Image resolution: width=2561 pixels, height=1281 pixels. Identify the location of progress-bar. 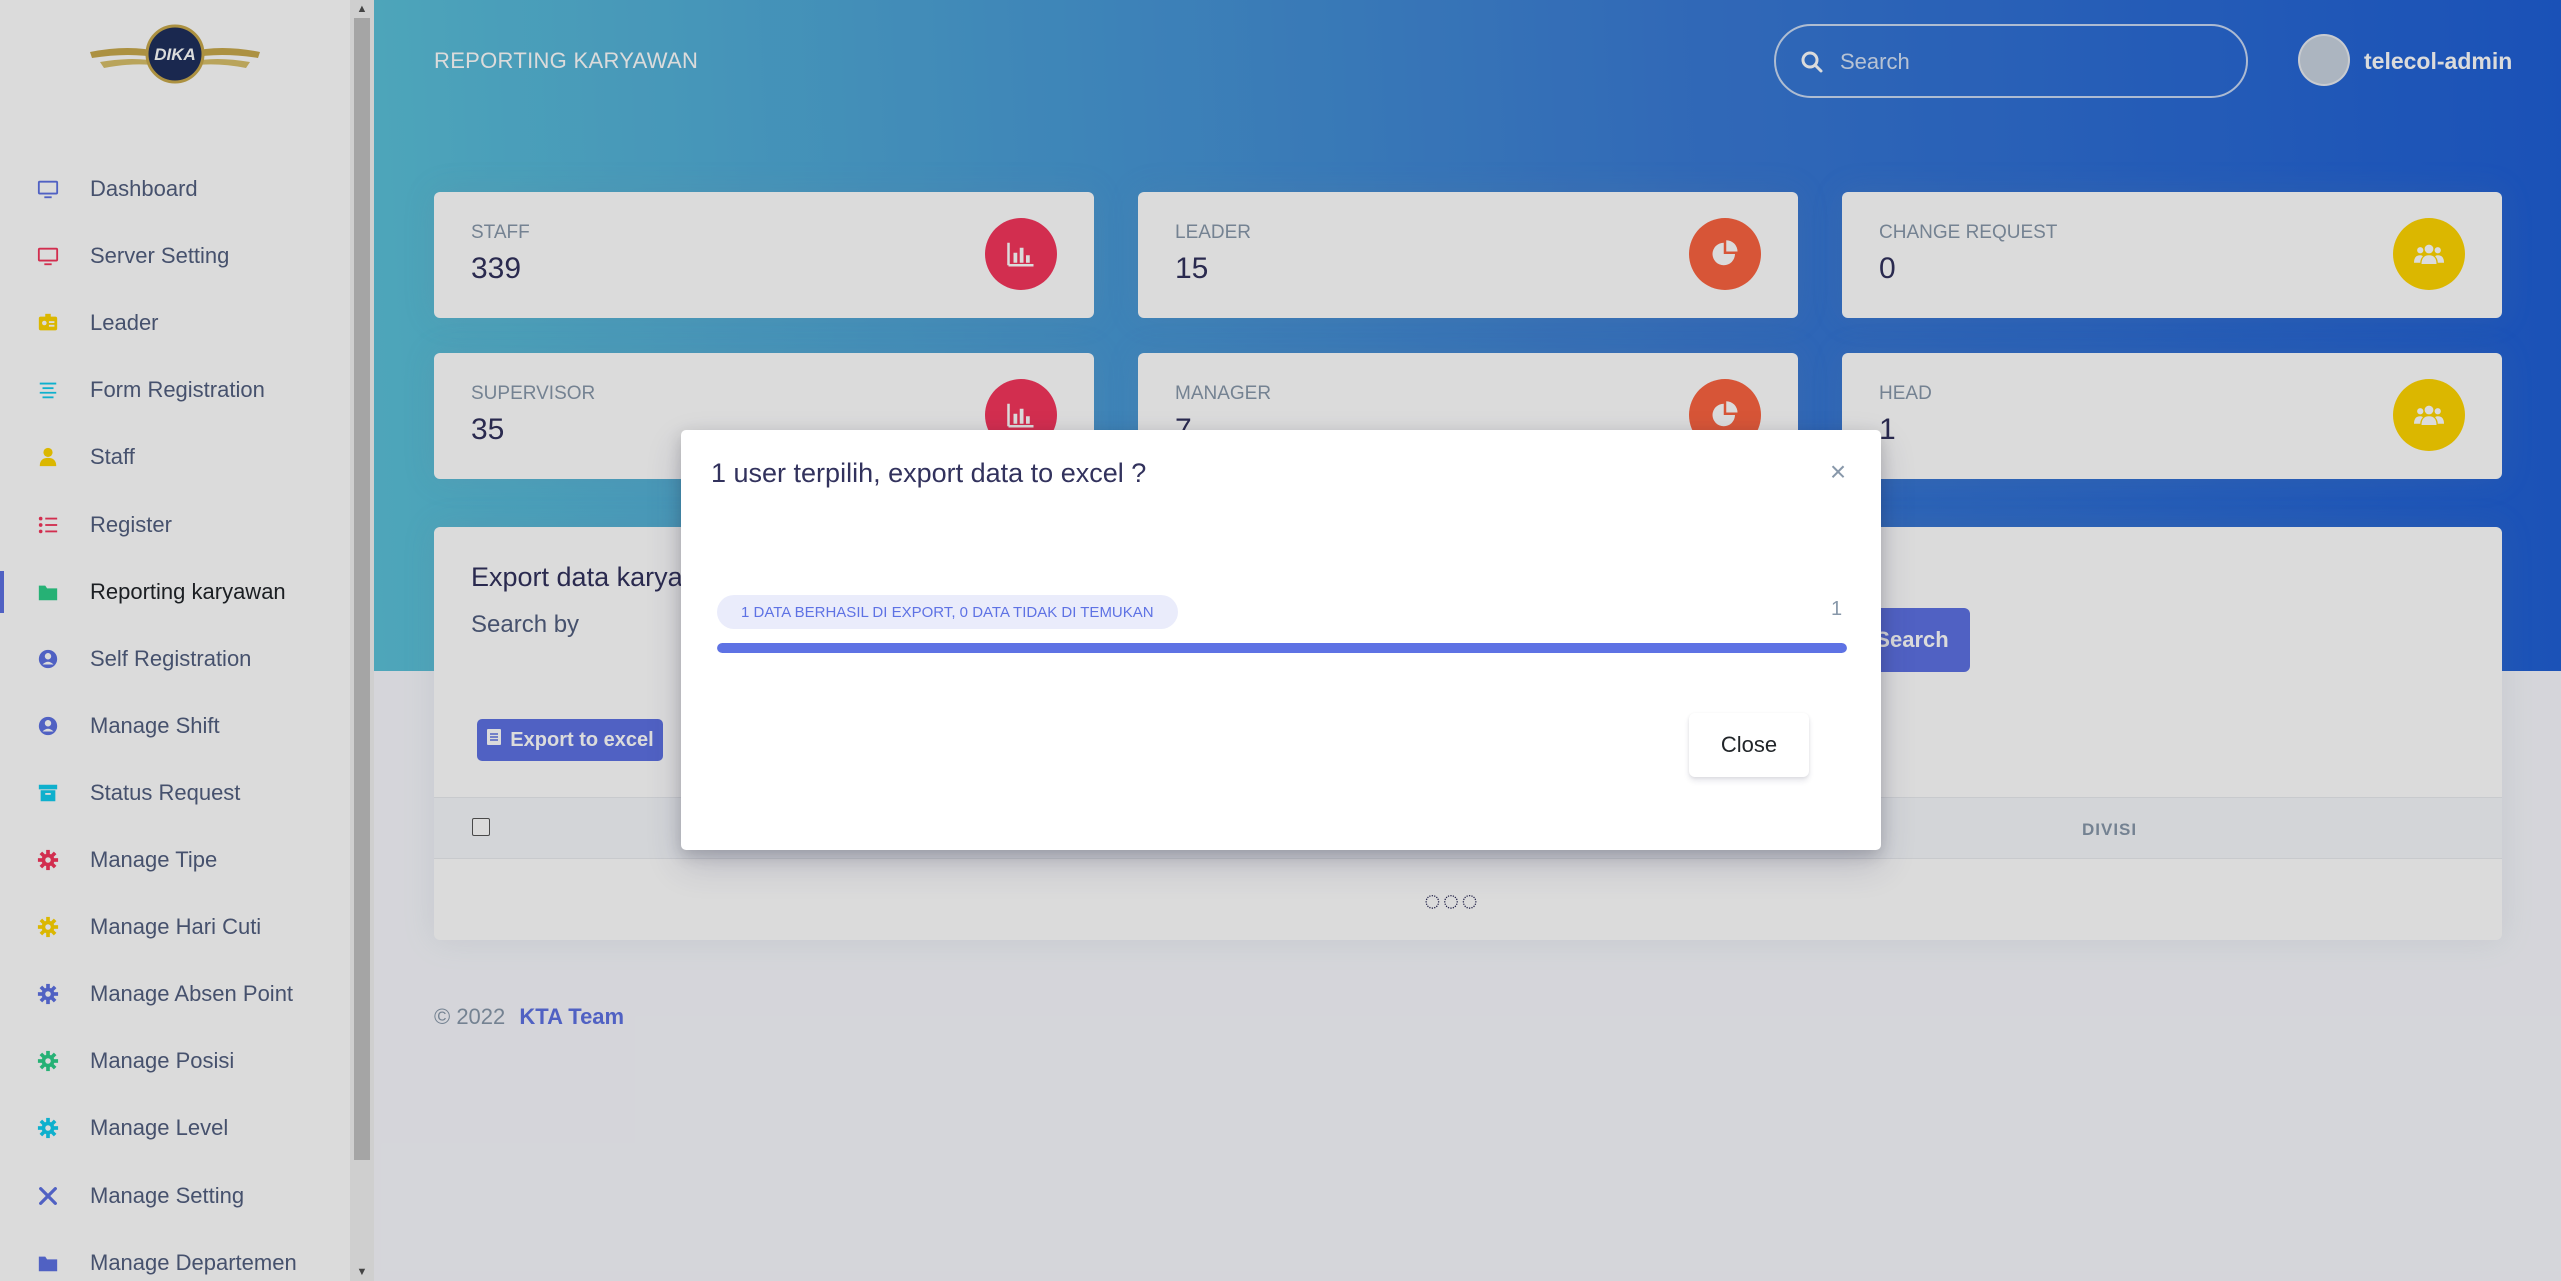
(1282, 648).